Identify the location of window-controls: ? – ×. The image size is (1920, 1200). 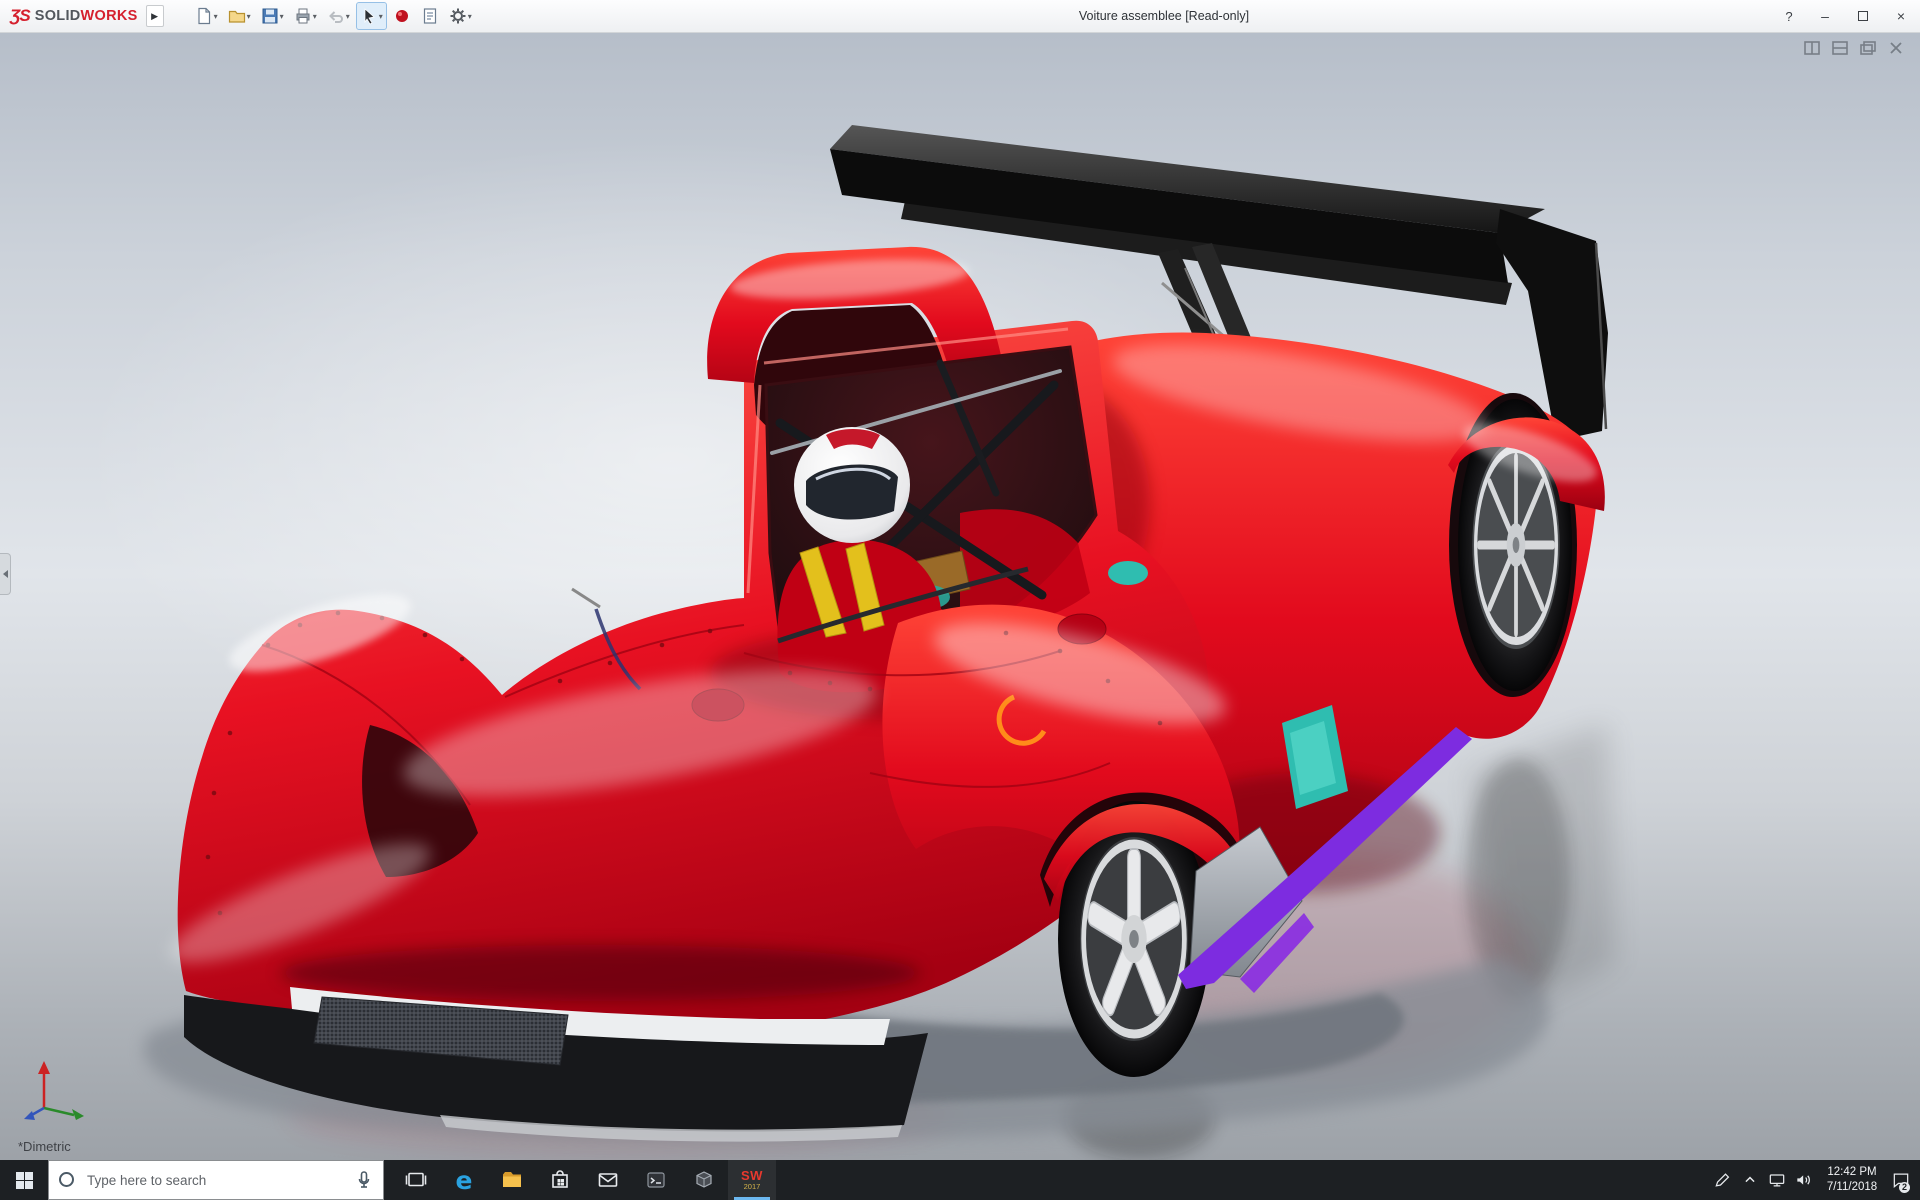
(1846, 16).